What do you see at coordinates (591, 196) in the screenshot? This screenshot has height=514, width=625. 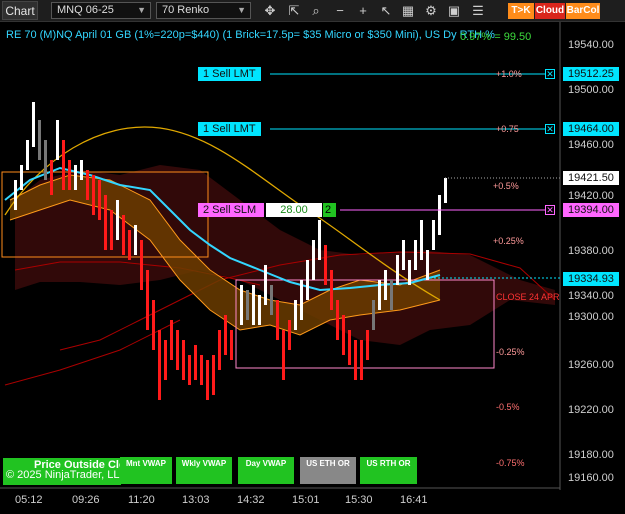 I see `price-axis-label: 19420.00` at bounding box center [591, 196].